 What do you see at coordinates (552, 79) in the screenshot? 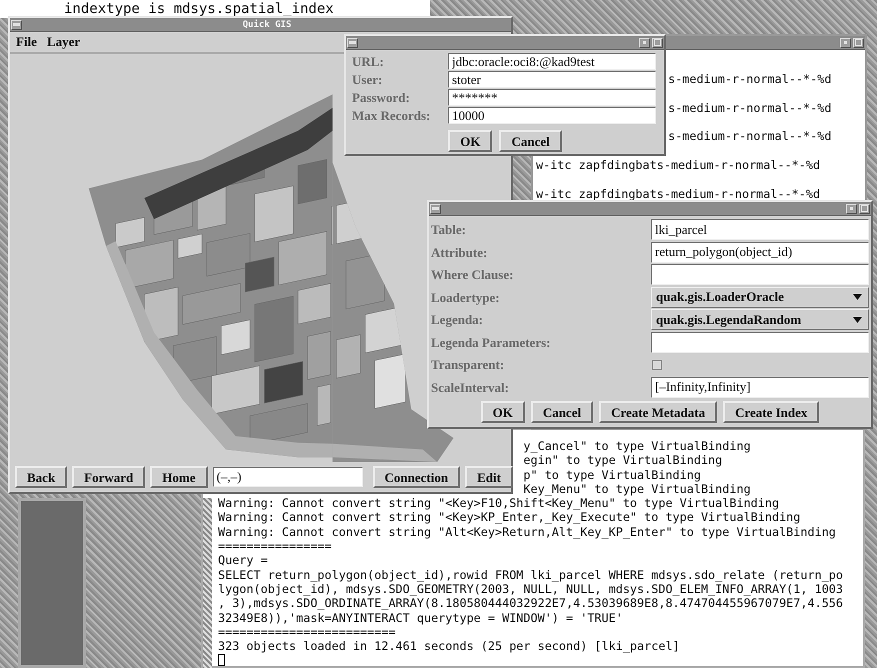
I see `text-field: stoter` at bounding box center [552, 79].